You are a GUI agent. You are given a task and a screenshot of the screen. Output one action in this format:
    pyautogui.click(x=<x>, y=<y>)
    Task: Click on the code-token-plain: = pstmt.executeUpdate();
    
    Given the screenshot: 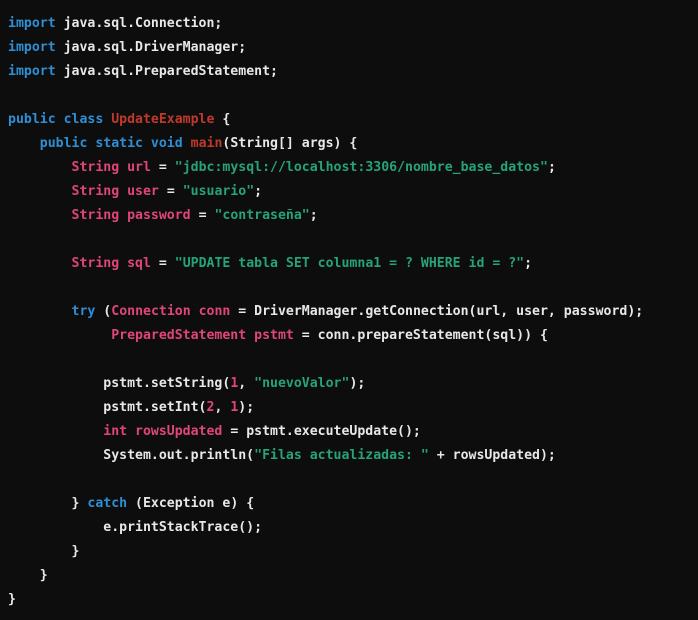 What is the action you would take?
    pyautogui.click(x=321, y=431)
    